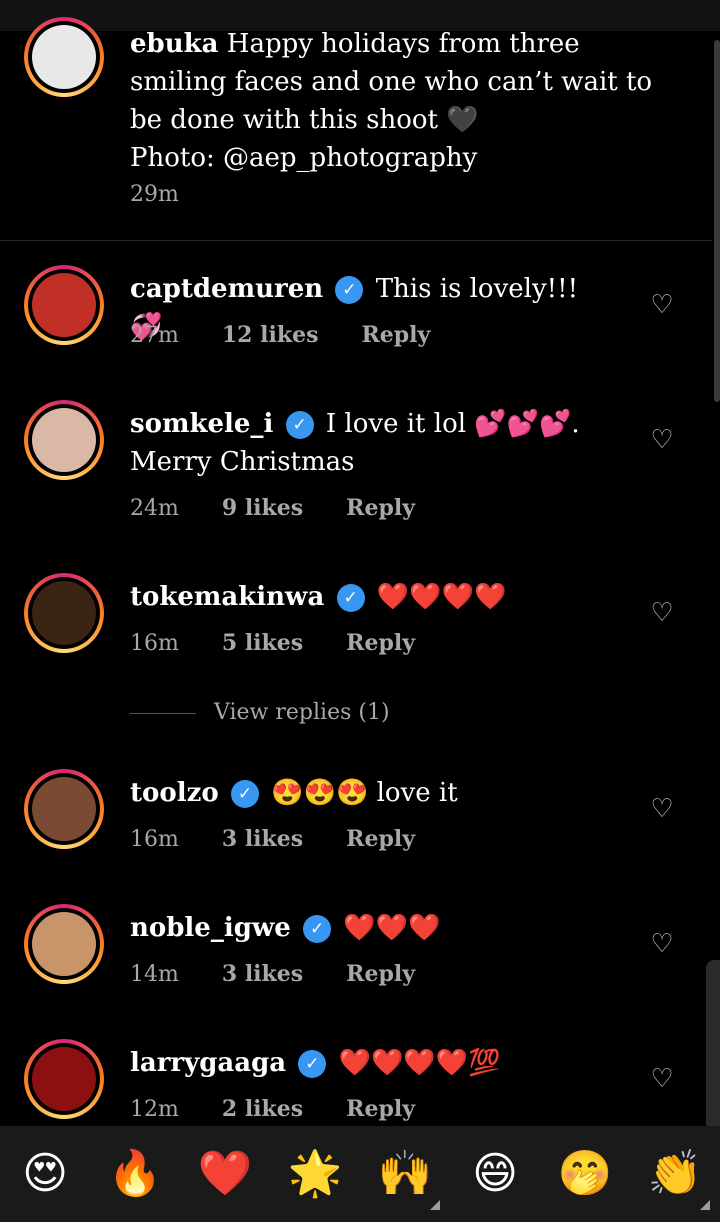  Describe the element at coordinates (154, 1109) in the screenshot. I see `comment-time: 12m` at that location.